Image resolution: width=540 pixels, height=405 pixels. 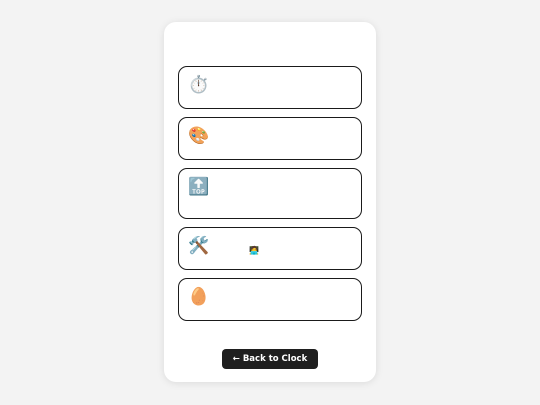 I want to click on top-arrow-icon: 🔝, so click(x=199, y=187).